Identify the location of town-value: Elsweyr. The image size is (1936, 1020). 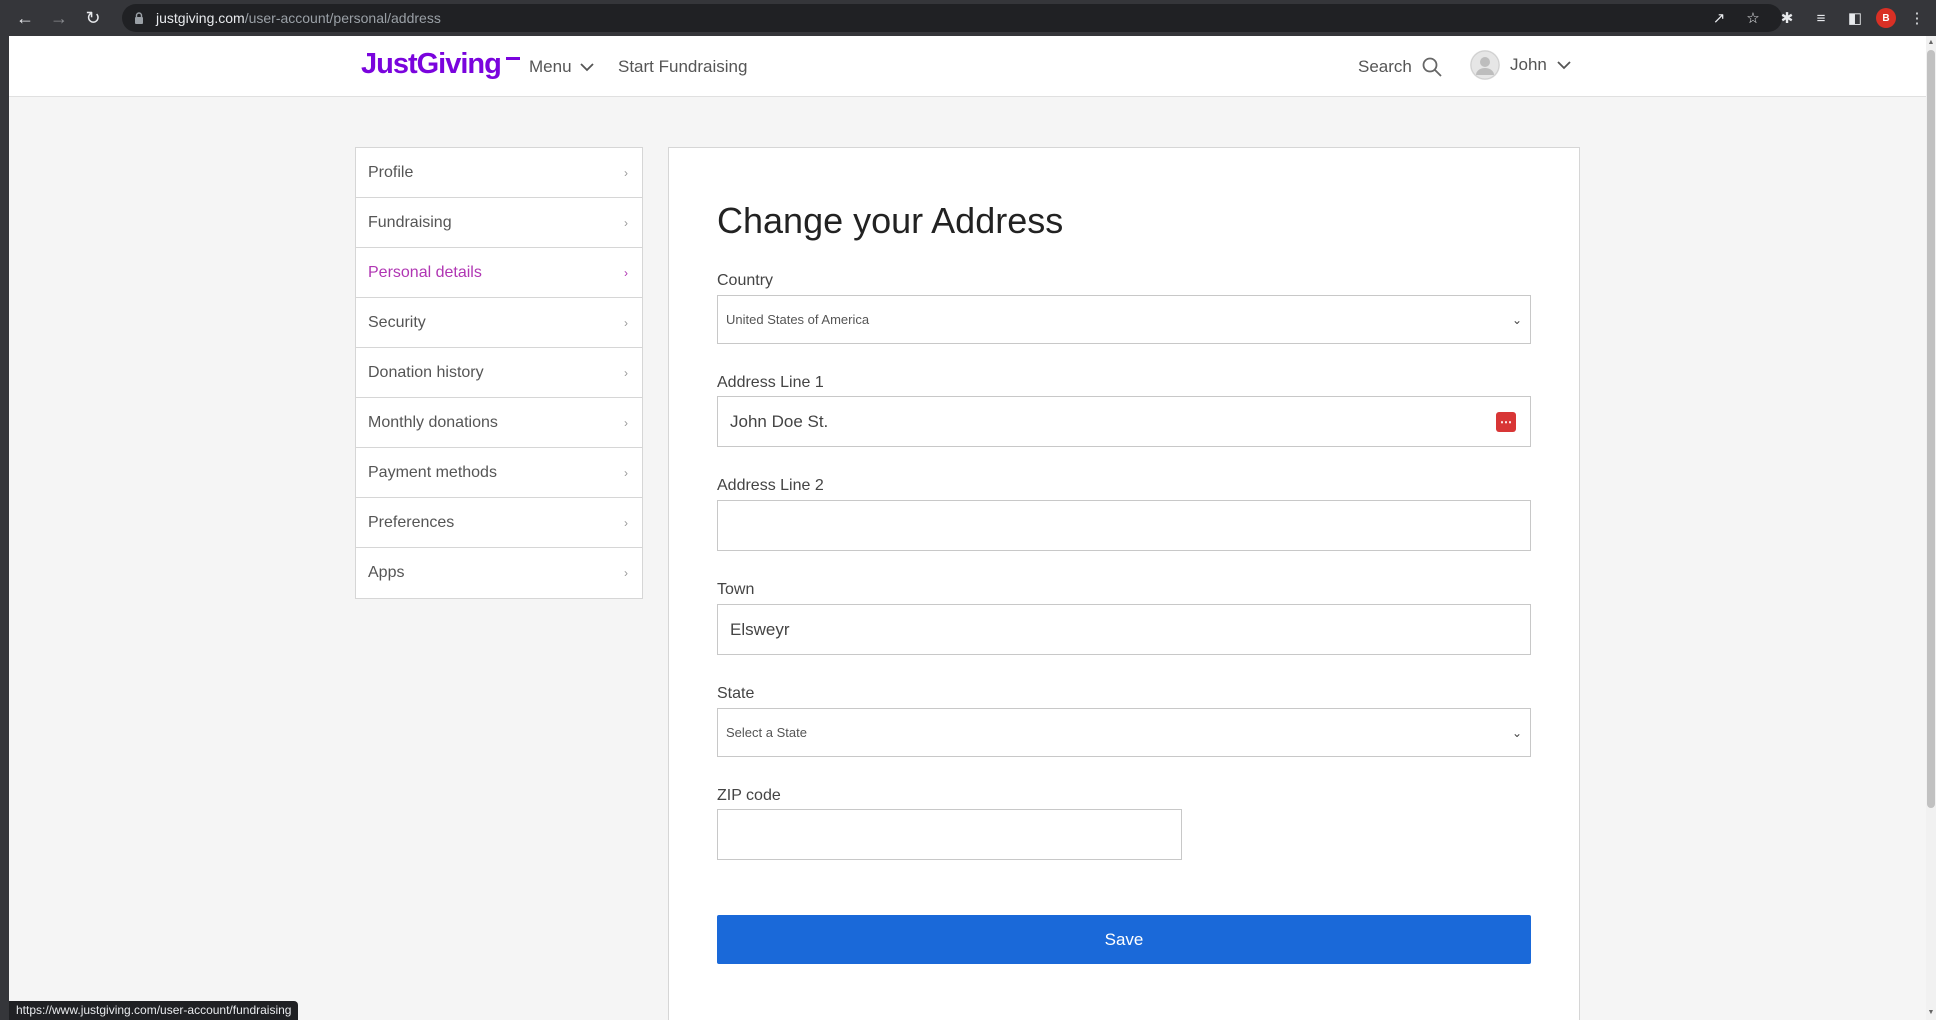
(760, 629).